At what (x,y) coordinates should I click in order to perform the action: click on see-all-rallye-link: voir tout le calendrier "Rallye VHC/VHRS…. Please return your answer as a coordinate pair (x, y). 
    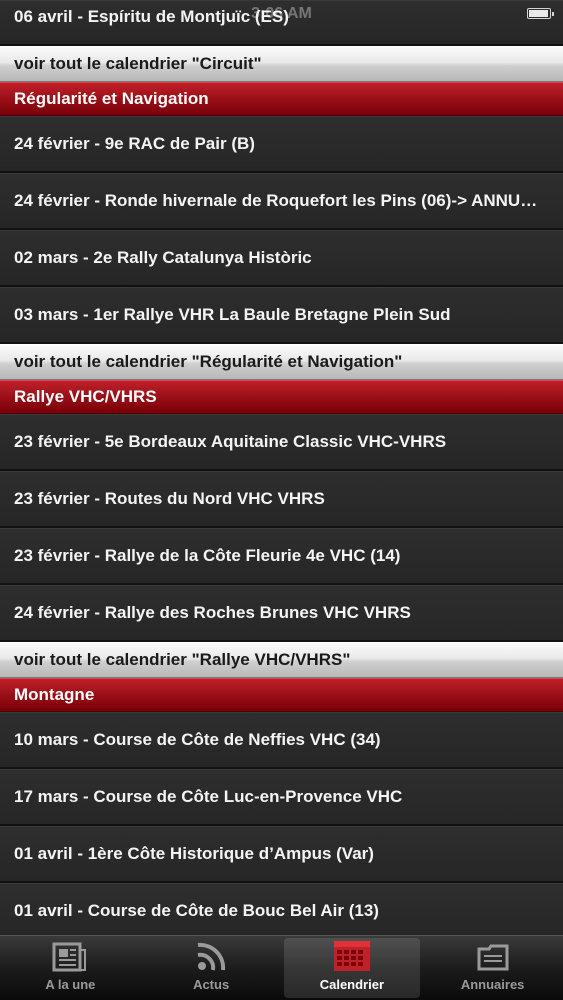
    Looking at the image, I should click on (281, 660).